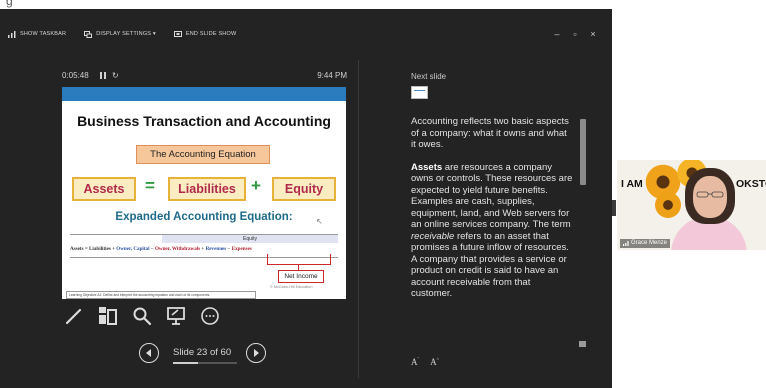 The width and height of the screenshot is (766, 388). What do you see at coordinates (74, 316) in the screenshot?
I see `pen-icon` at bounding box center [74, 316].